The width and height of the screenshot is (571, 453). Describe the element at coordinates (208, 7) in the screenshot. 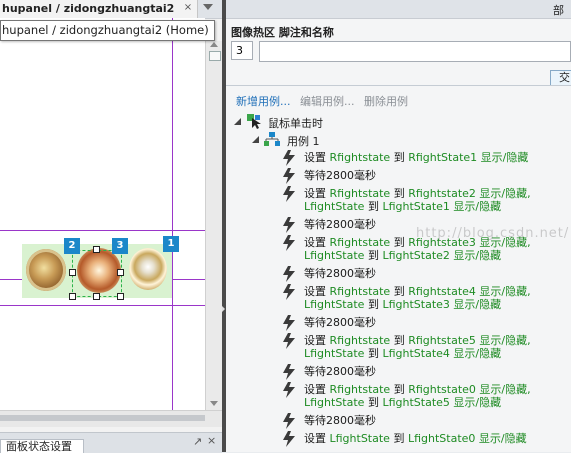

I see `chevron-down-icon` at that location.